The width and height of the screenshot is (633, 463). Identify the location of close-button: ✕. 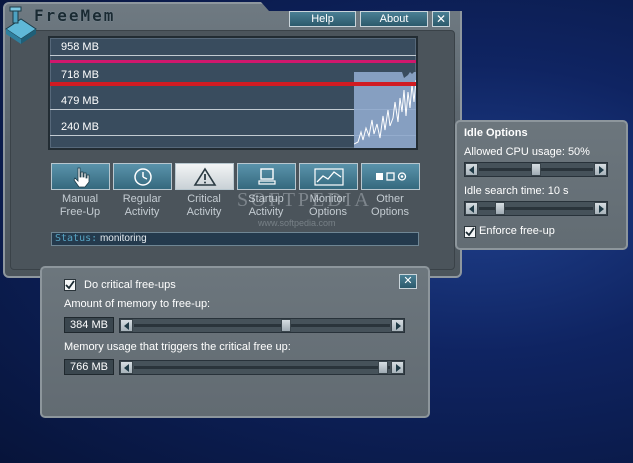
(441, 19).